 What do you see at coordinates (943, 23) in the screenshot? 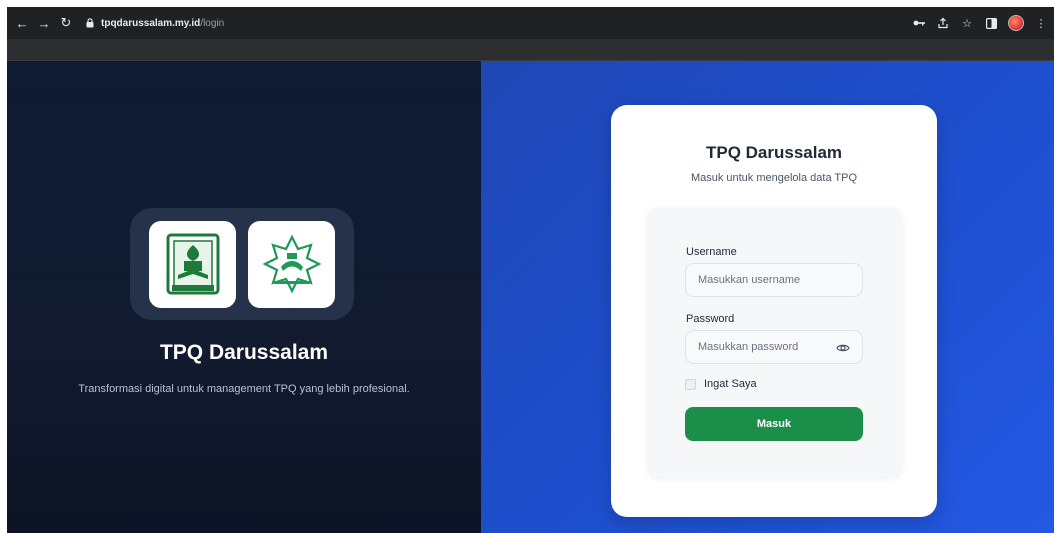
I see `share-icon` at bounding box center [943, 23].